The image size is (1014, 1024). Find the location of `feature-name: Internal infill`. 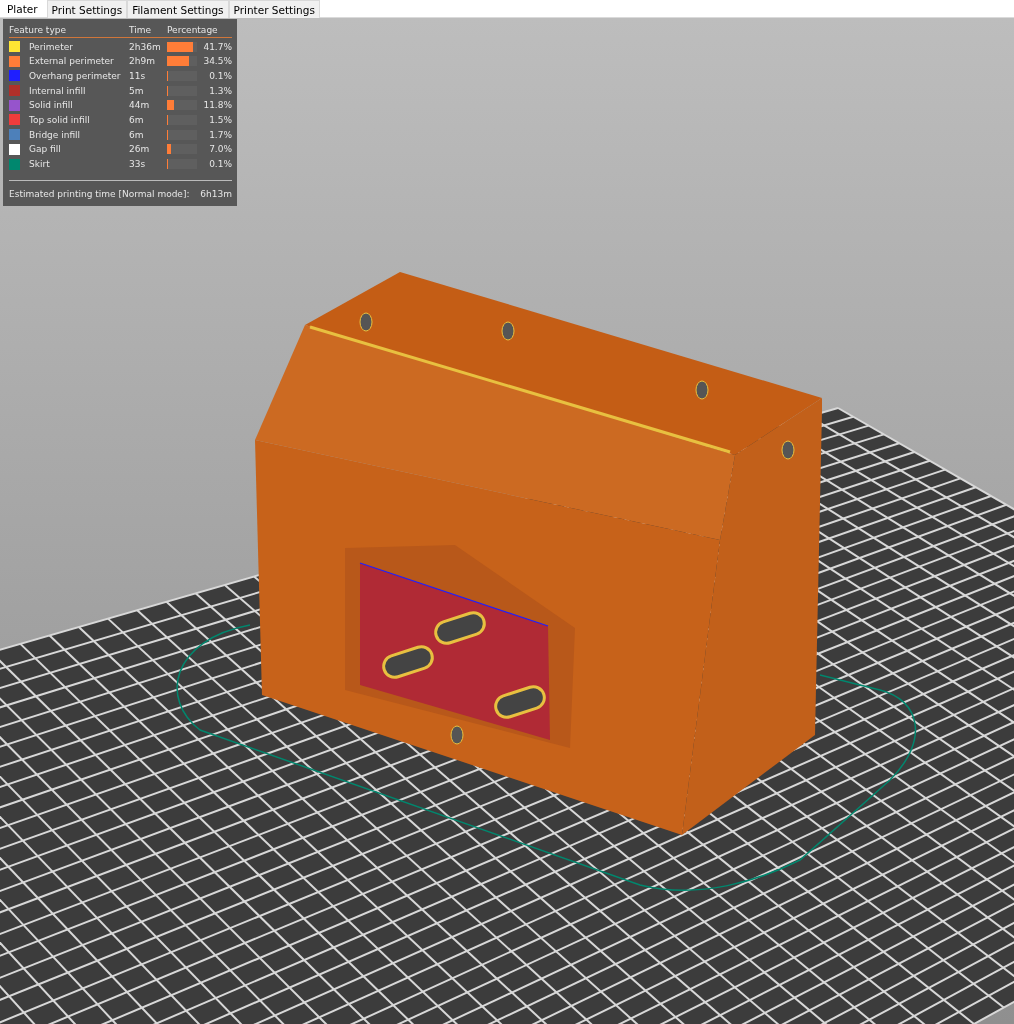

feature-name: Internal infill is located at coordinates (58, 90).